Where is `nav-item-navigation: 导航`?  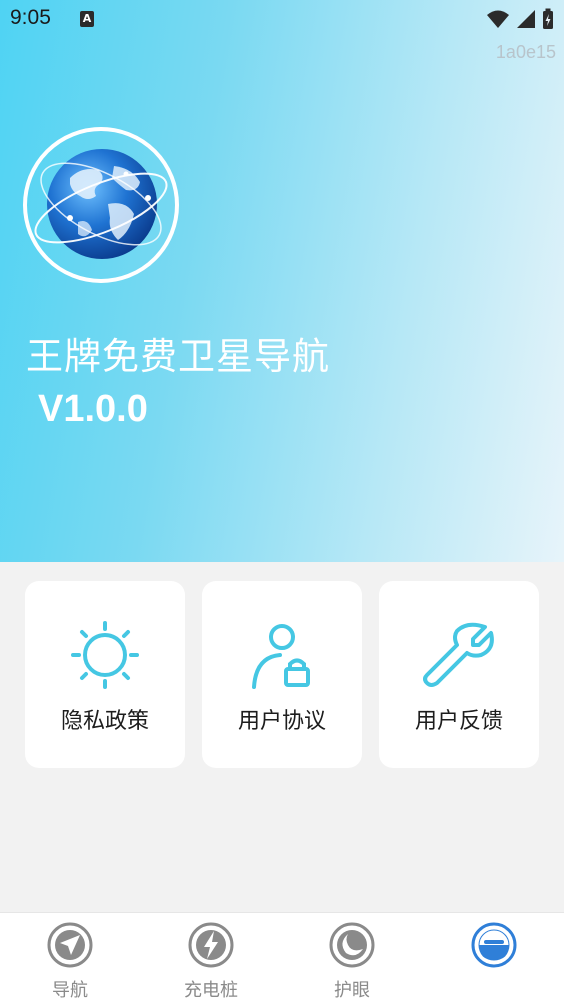 nav-item-navigation: 导航 is located at coordinates (70, 962).